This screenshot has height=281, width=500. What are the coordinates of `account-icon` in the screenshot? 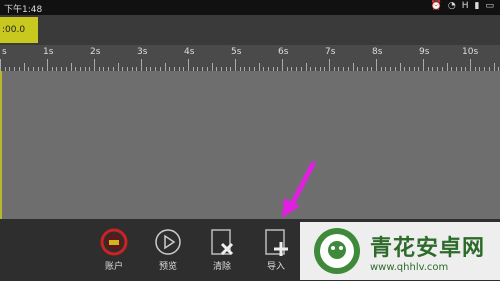 It's located at (114, 242).